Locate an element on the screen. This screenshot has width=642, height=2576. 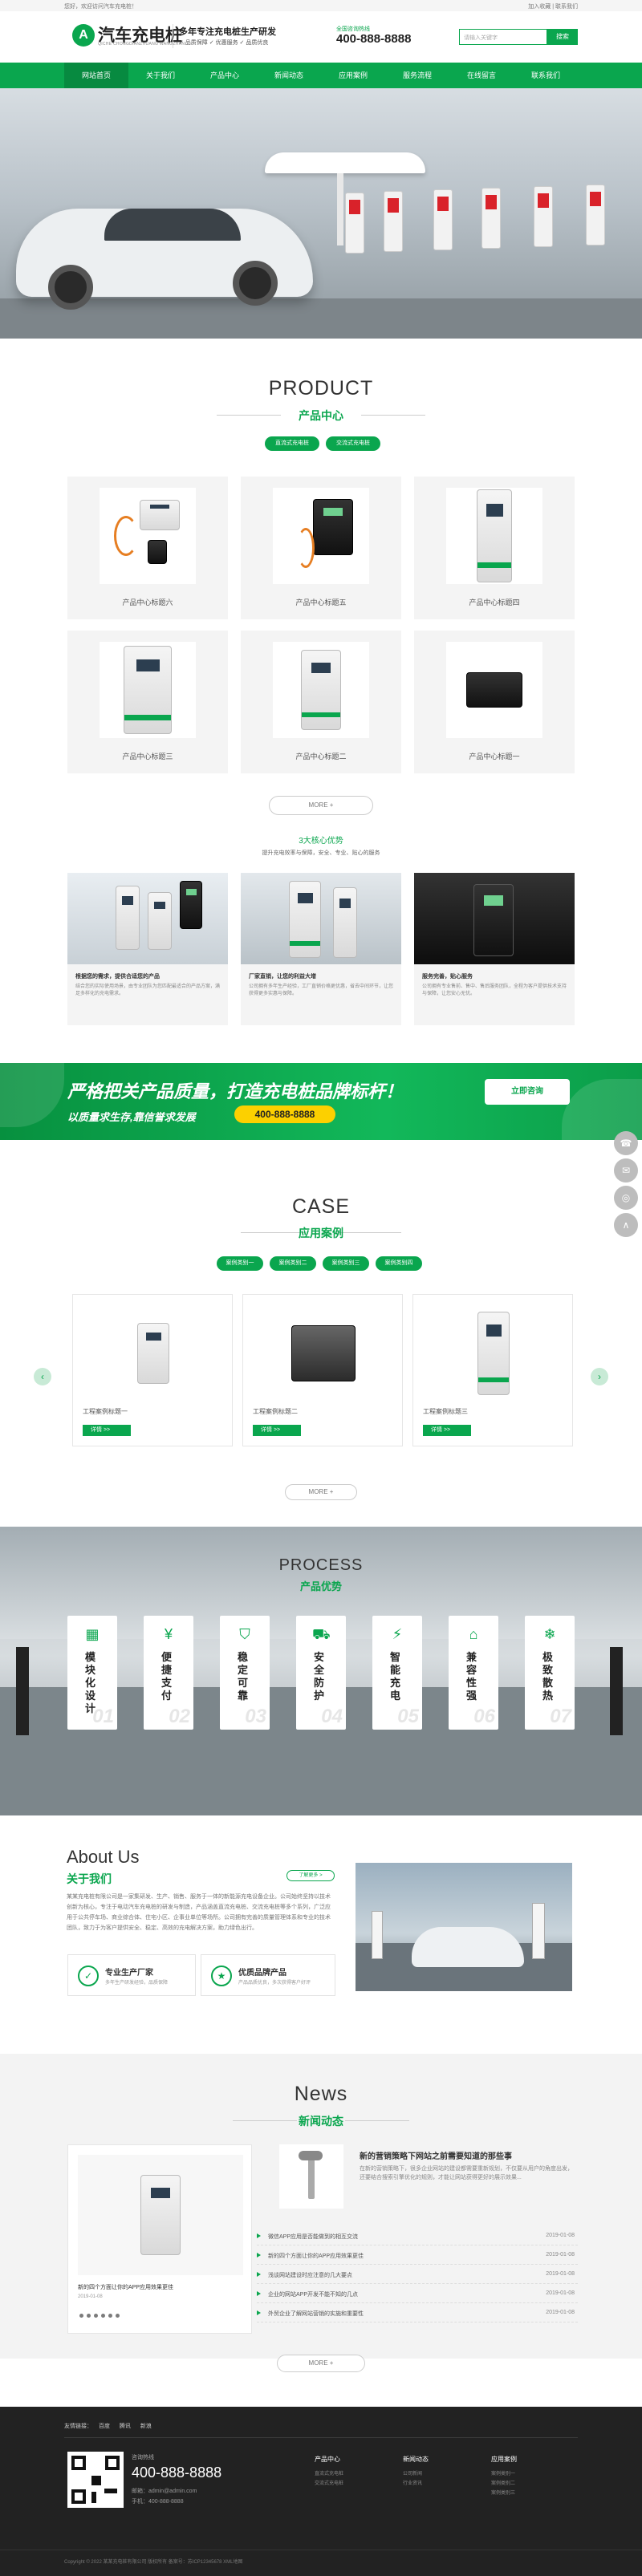
process-card: ▦ 模块化设计 01 is located at coordinates (92, 1673).